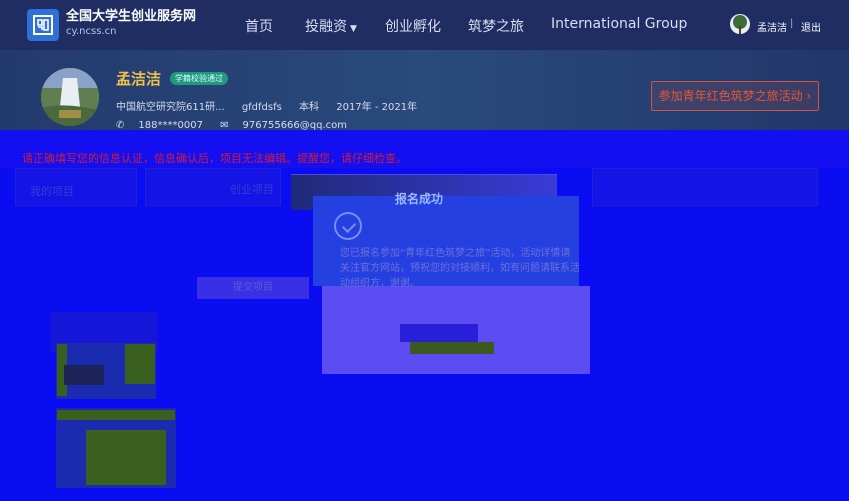  I want to click on tree-avatar-icon, so click(740, 24).